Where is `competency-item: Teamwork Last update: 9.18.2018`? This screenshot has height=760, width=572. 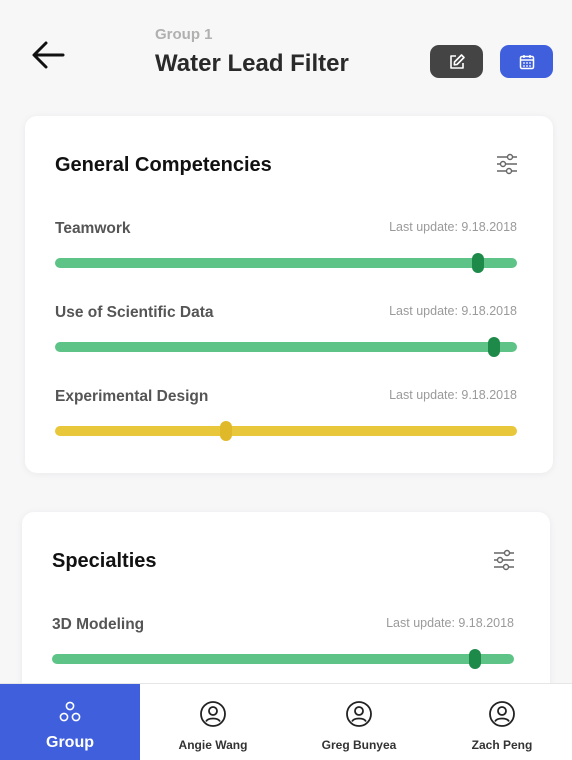
competency-item: Teamwork Last update: 9.18.2018 is located at coordinates (286, 250).